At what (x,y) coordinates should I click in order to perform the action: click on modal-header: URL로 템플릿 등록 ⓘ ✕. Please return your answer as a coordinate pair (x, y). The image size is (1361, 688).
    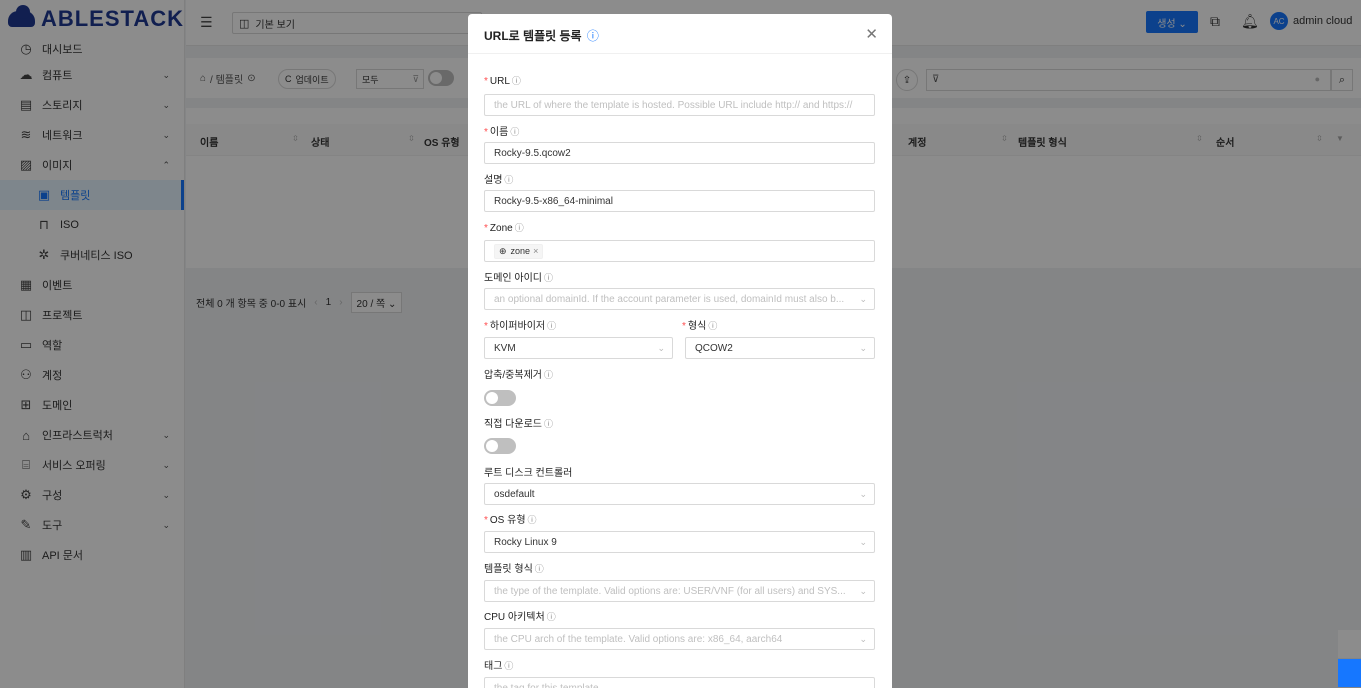
    Looking at the image, I should click on (680, 34).